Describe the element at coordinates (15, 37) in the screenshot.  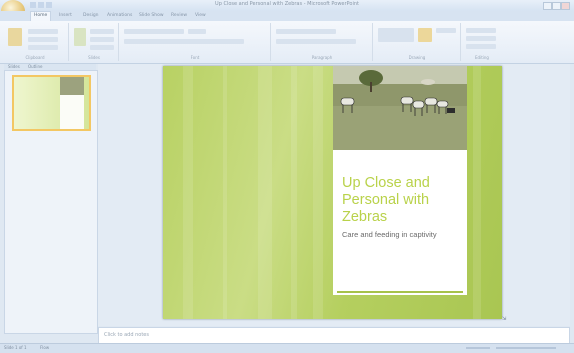
I see `paste-button` at that location.